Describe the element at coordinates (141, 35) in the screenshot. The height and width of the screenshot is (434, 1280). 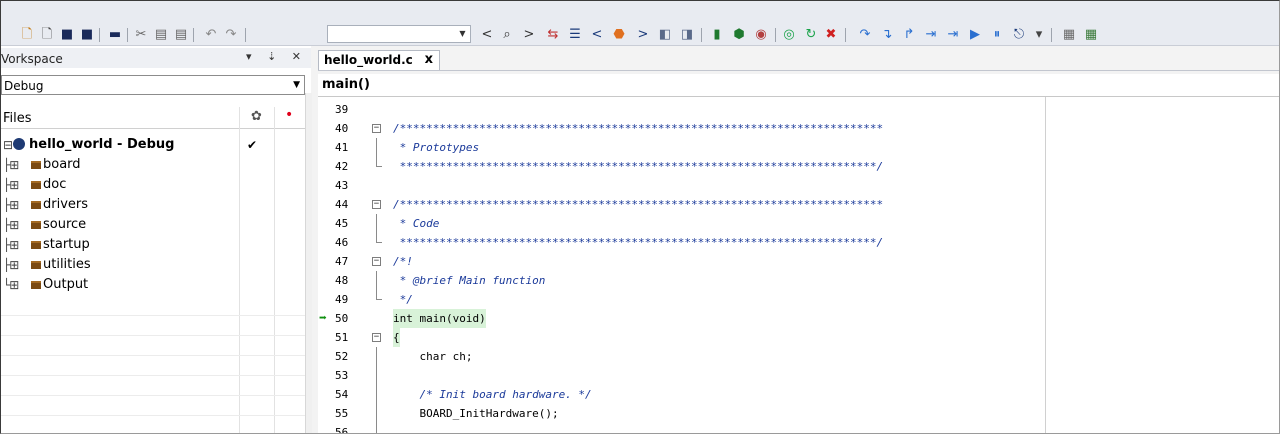
I see `cut-icon: ✂` at that location.